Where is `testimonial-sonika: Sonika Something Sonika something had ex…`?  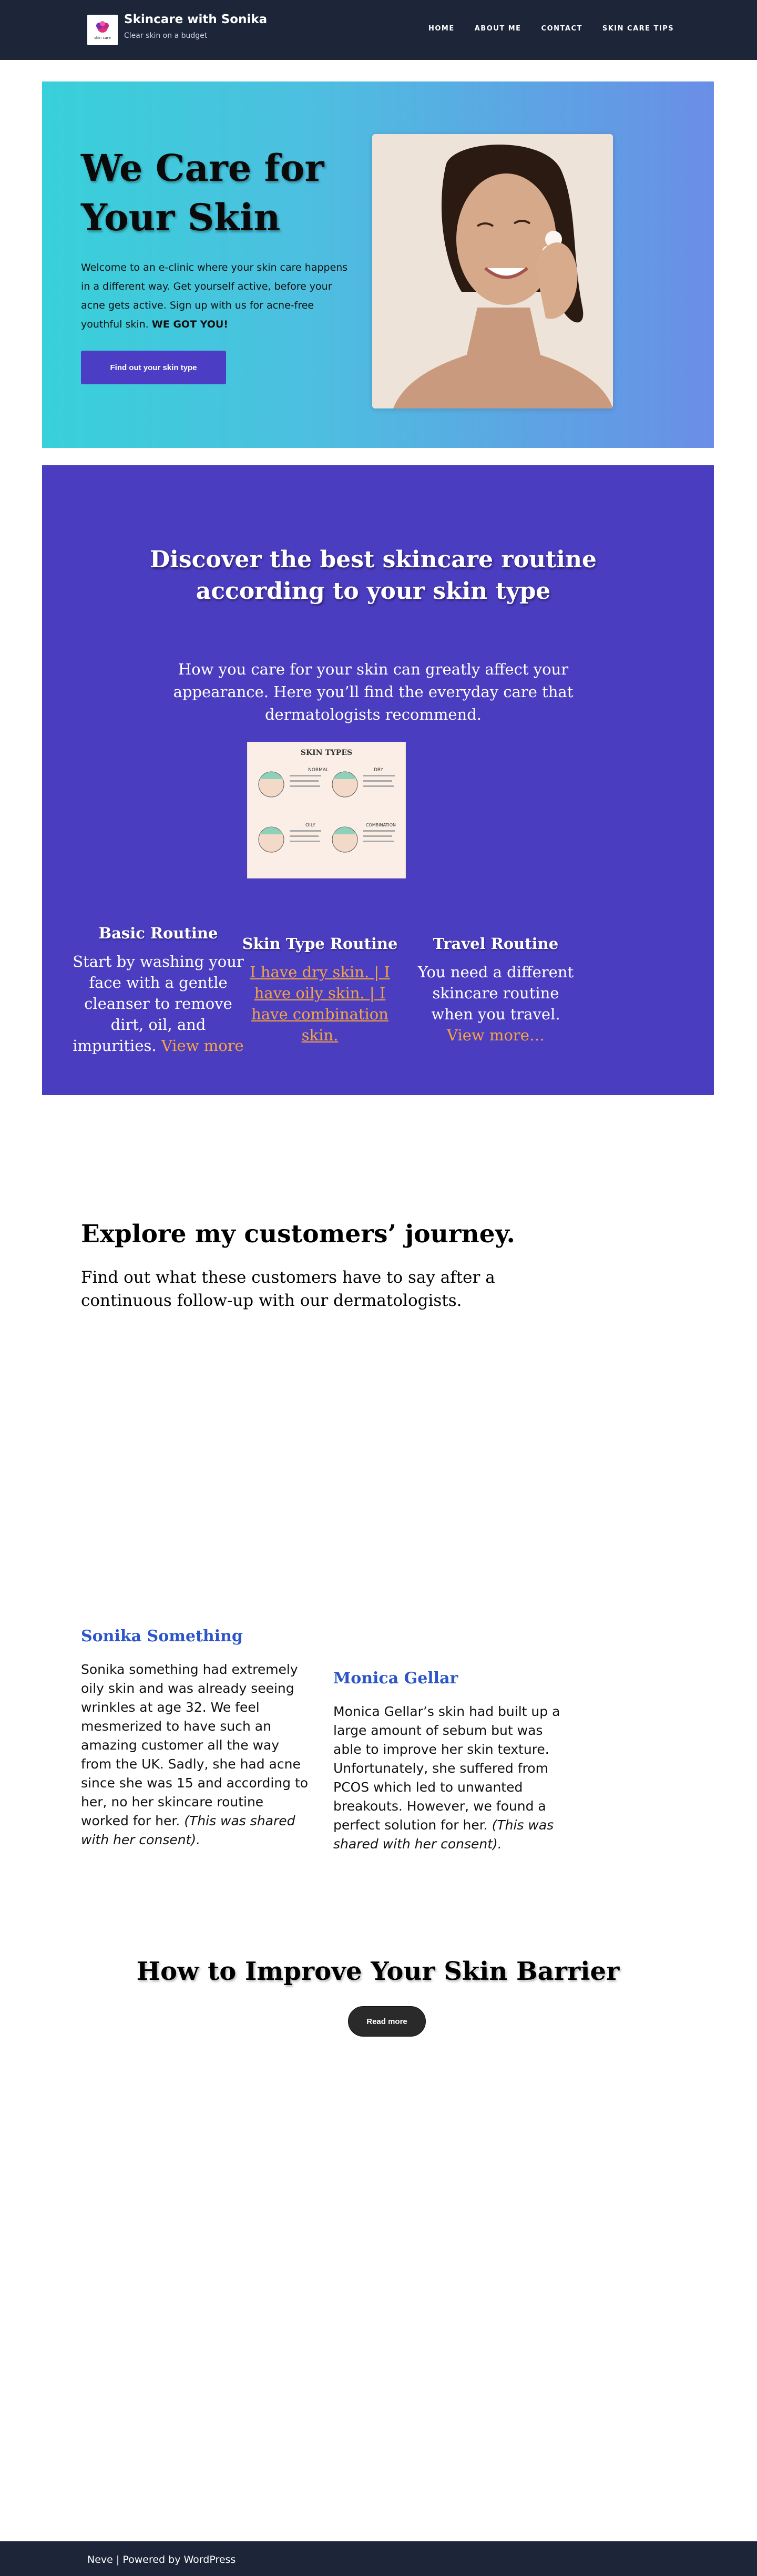 testimonial-sonika: Sonika Something Sonika something had ex… is located at coordinates (196, 1738).